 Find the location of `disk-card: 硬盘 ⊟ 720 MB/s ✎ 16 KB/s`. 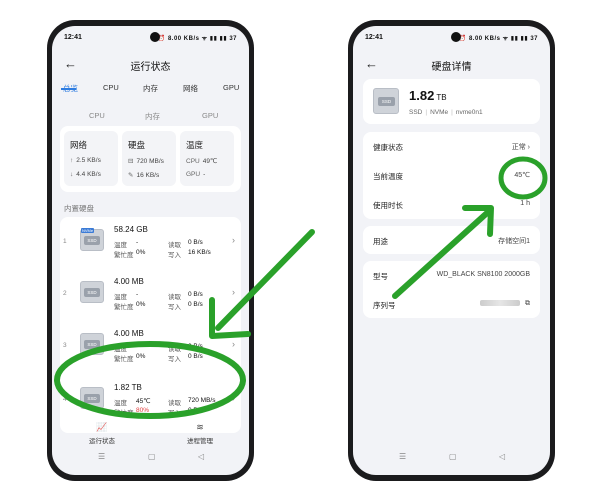

disk-card: 硬盘 ⊟ 720 MB/s ✎ 16 KB/s is located at coordinates (149, 158).